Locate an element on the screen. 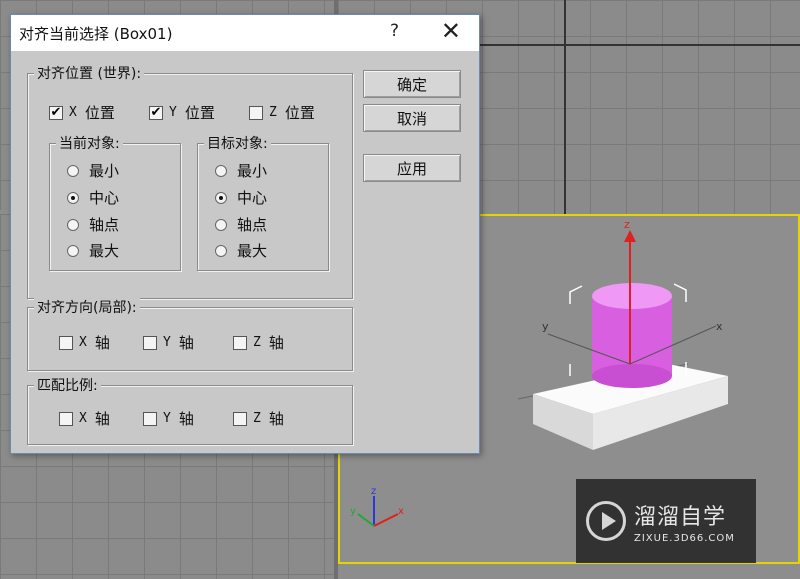  current-pivot-radio: 轴点 is located at coordinates (93, 224).